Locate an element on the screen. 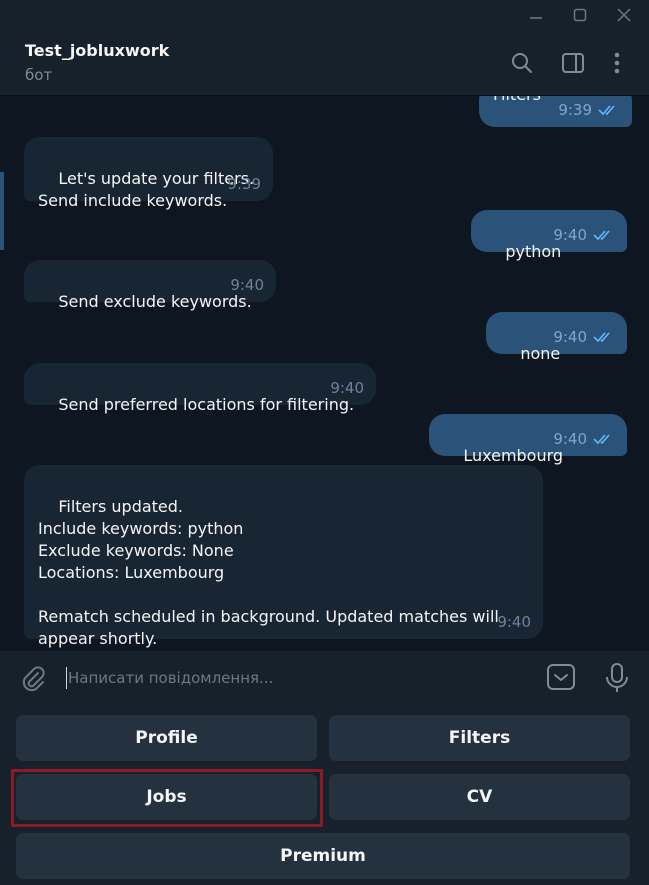  window-titlebar is located at coordinates (324, 15).